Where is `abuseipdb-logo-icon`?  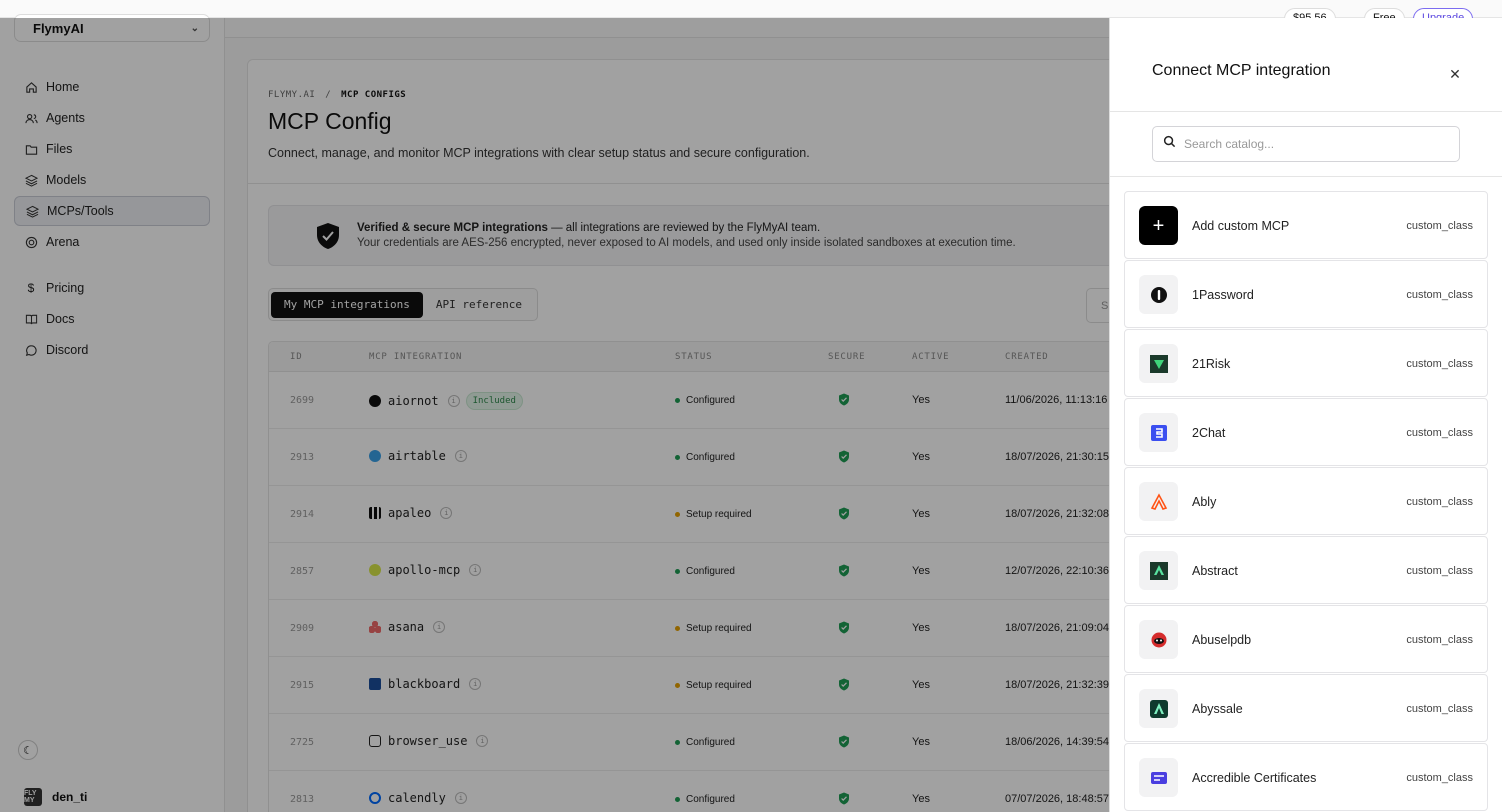 abuseipdb-logo-icon is located at coordinates (1158, 639).